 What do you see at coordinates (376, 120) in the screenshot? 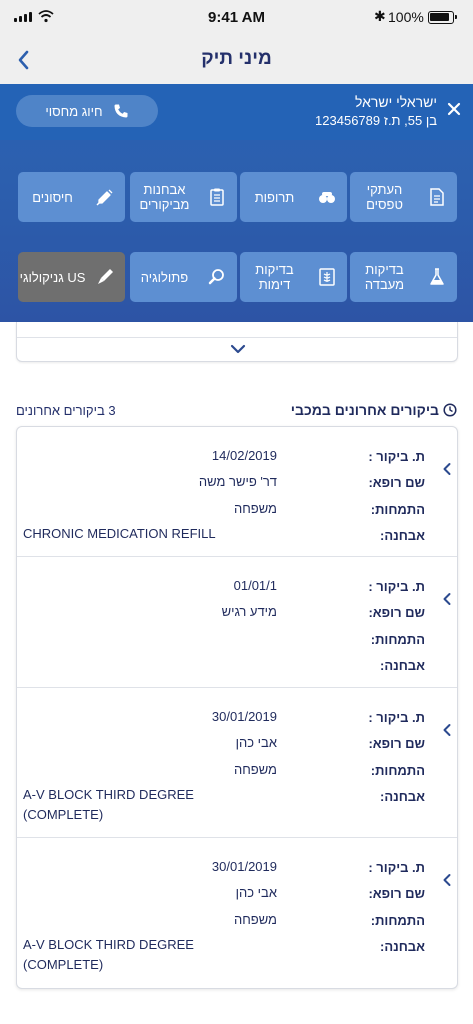
I see `patient-info: בן 55, ת.ז 123456789` at bounding box center [376, 120].